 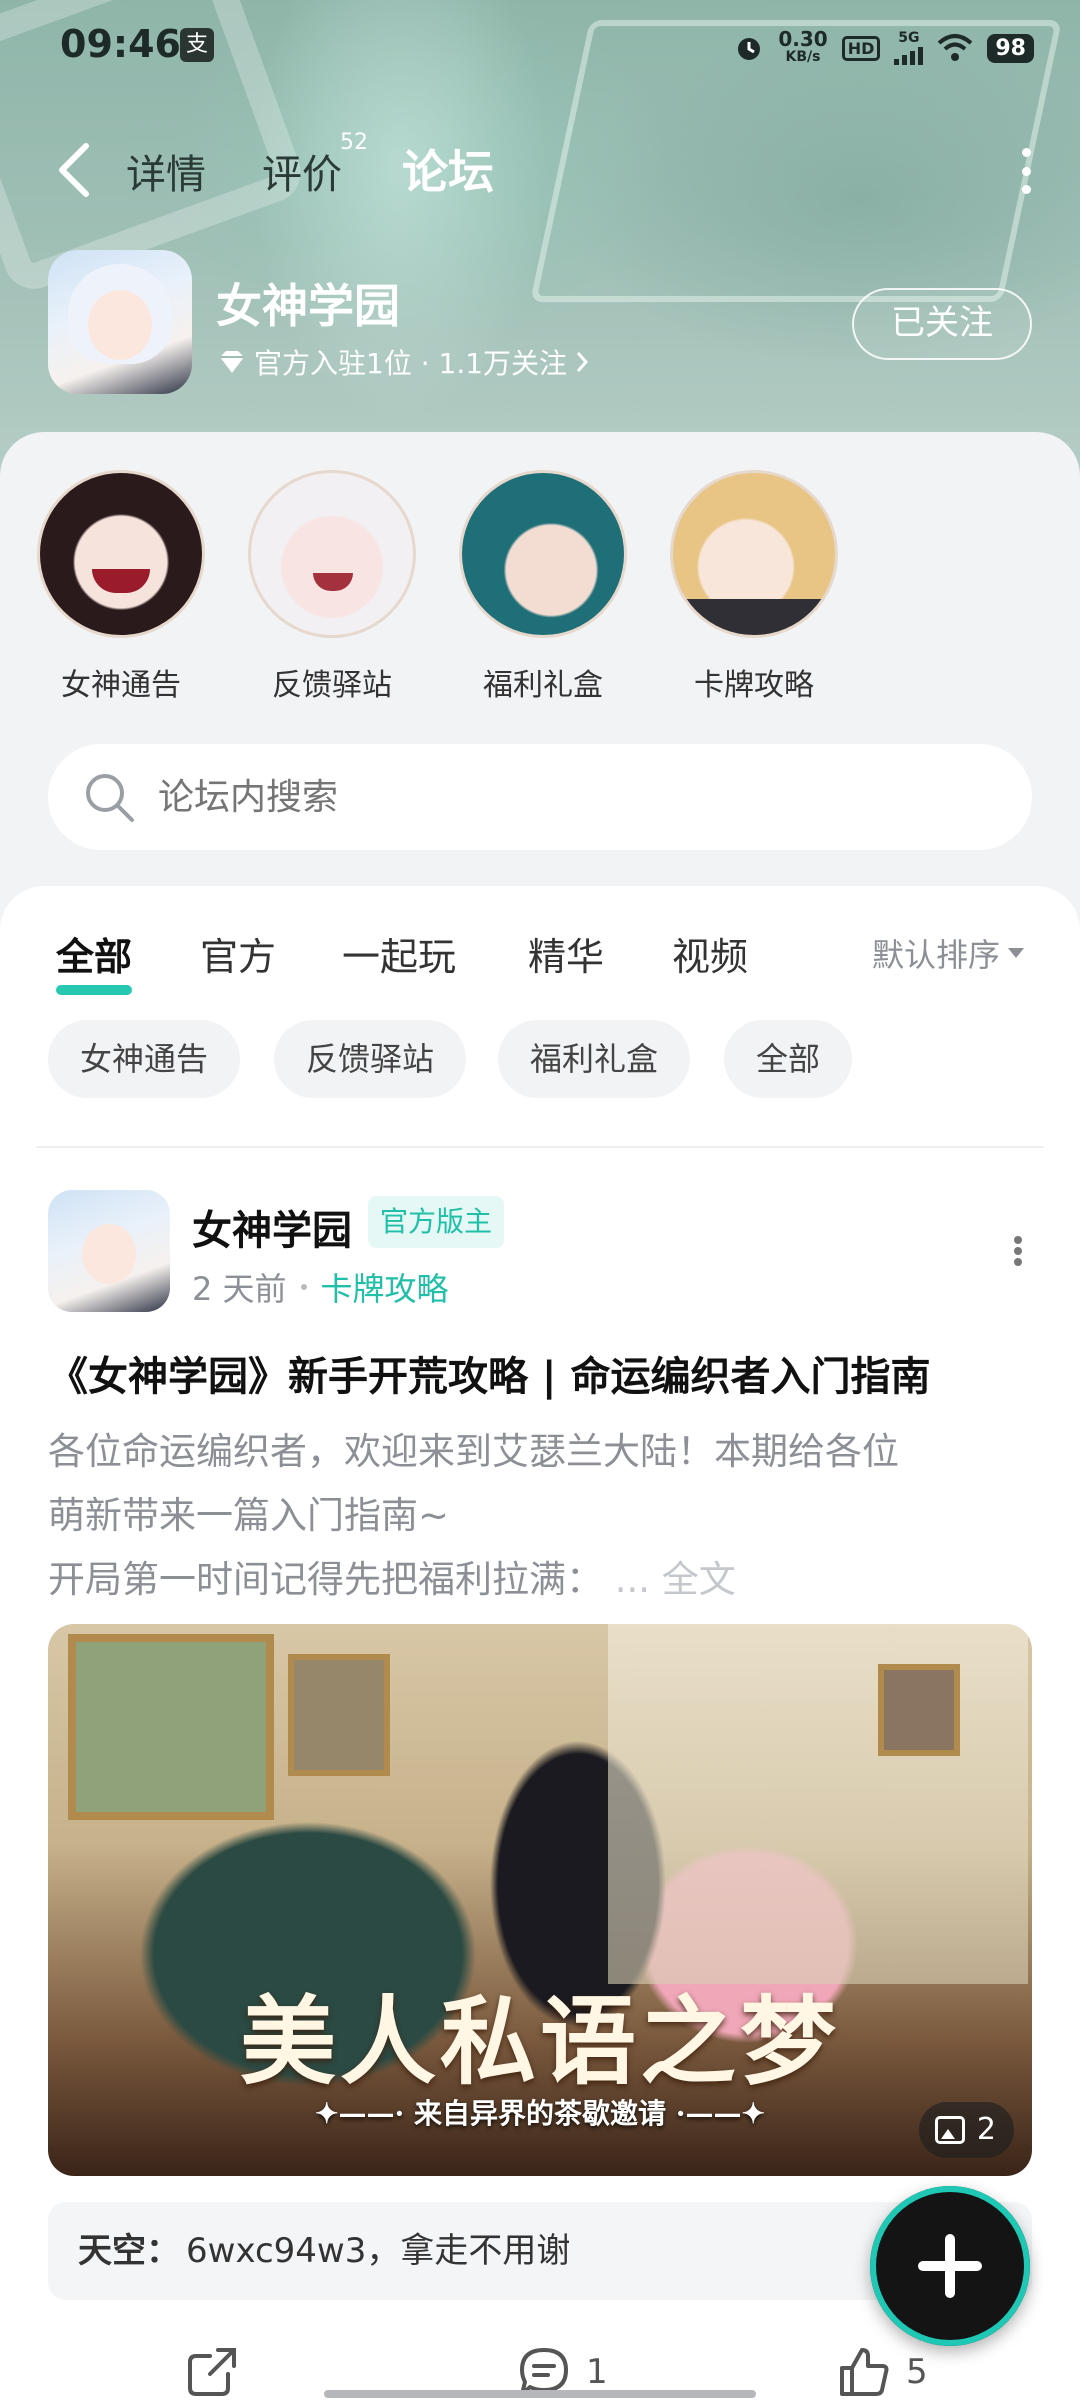 I want to click on alipay-icon: 支, so click(x=197, y=45).